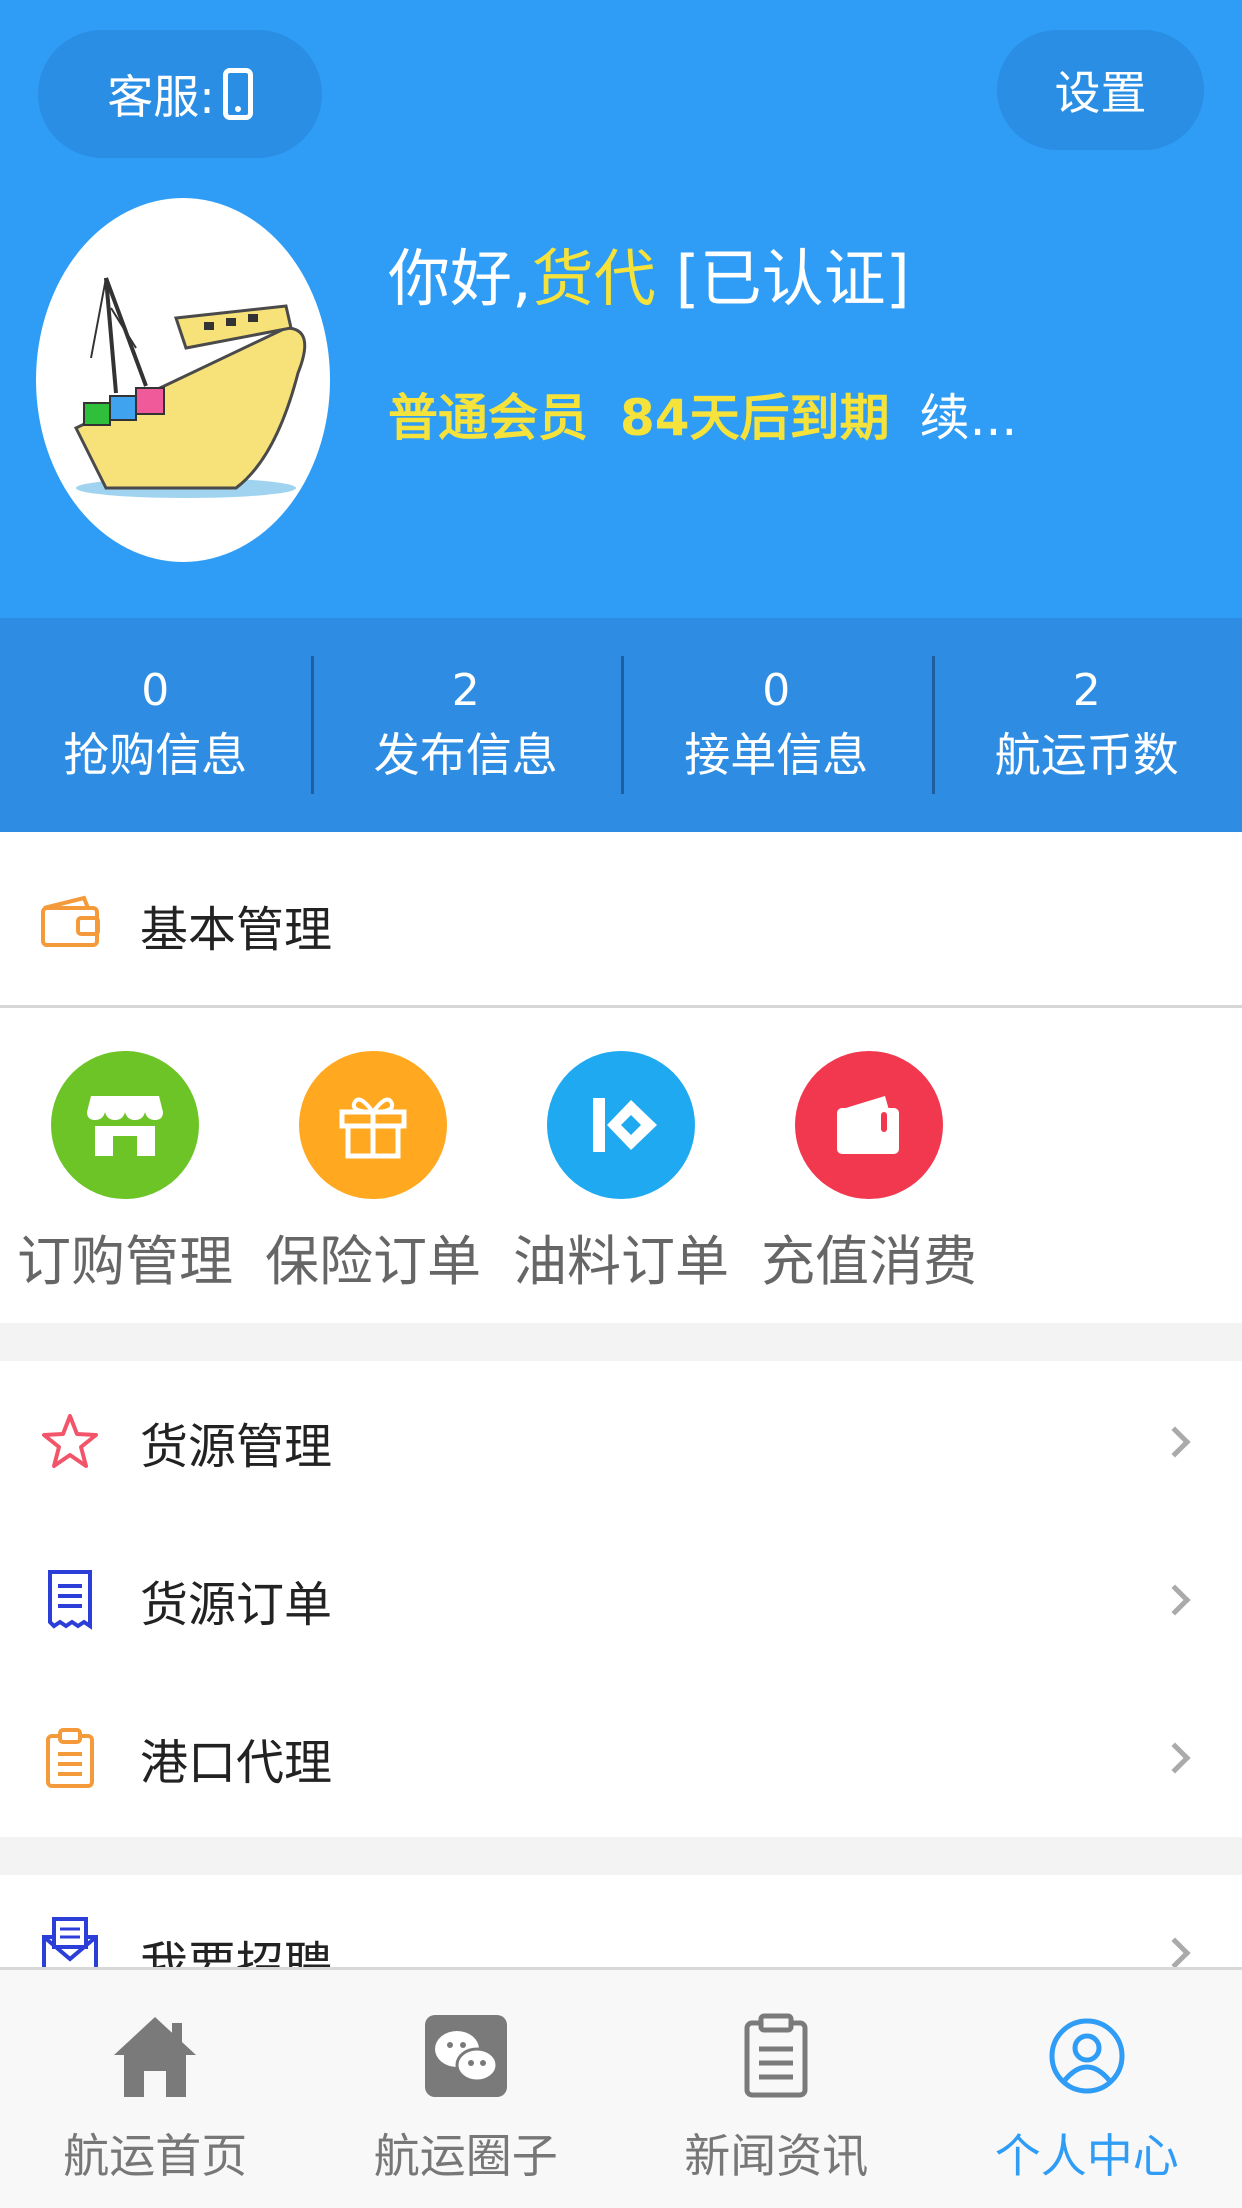 This screenshot has width=1242, height=2208. I want to click on shortcut-recharge: 充值消费, so click(869, 1173).